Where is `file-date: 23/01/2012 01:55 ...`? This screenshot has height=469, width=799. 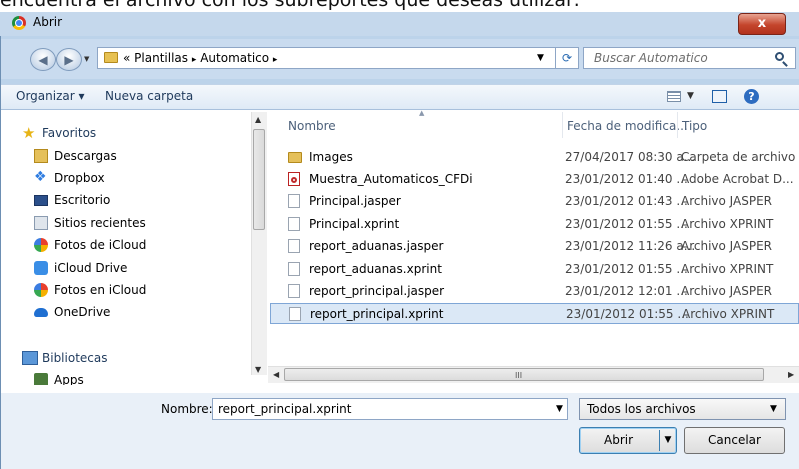
file-date: 23/01/2012 01:55 ... is located at coordinates (626, 269).